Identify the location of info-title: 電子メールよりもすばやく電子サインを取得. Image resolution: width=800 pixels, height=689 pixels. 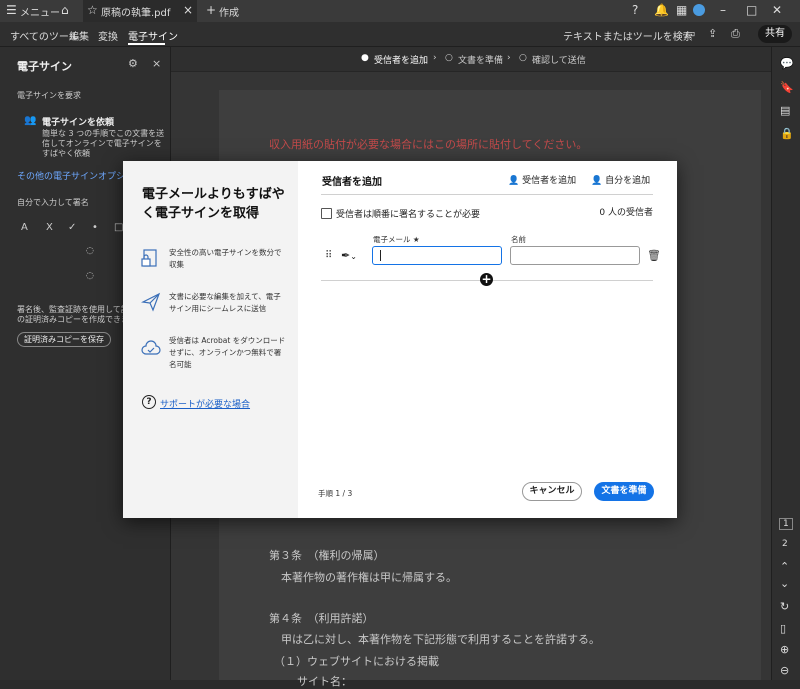
(213, 204).